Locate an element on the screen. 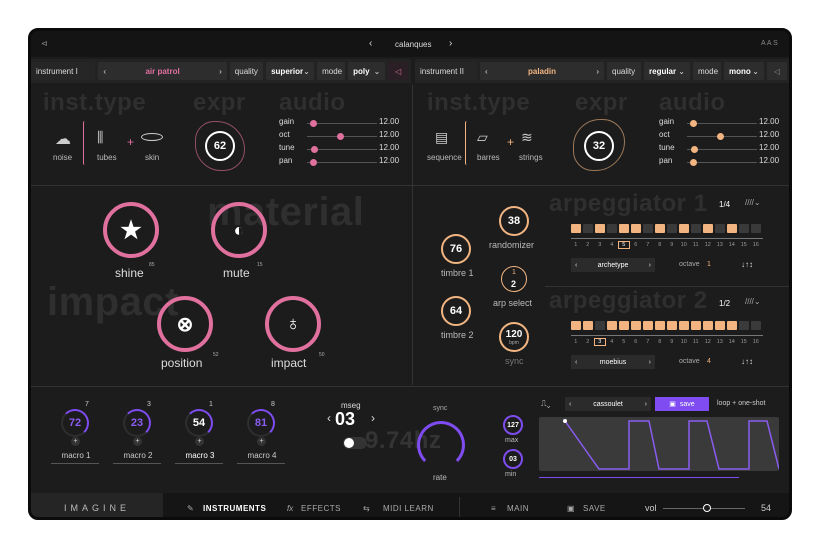 The height and width of the screenshot is (549, 820). volume-slider-thumb is located at coordinates (707, 508).